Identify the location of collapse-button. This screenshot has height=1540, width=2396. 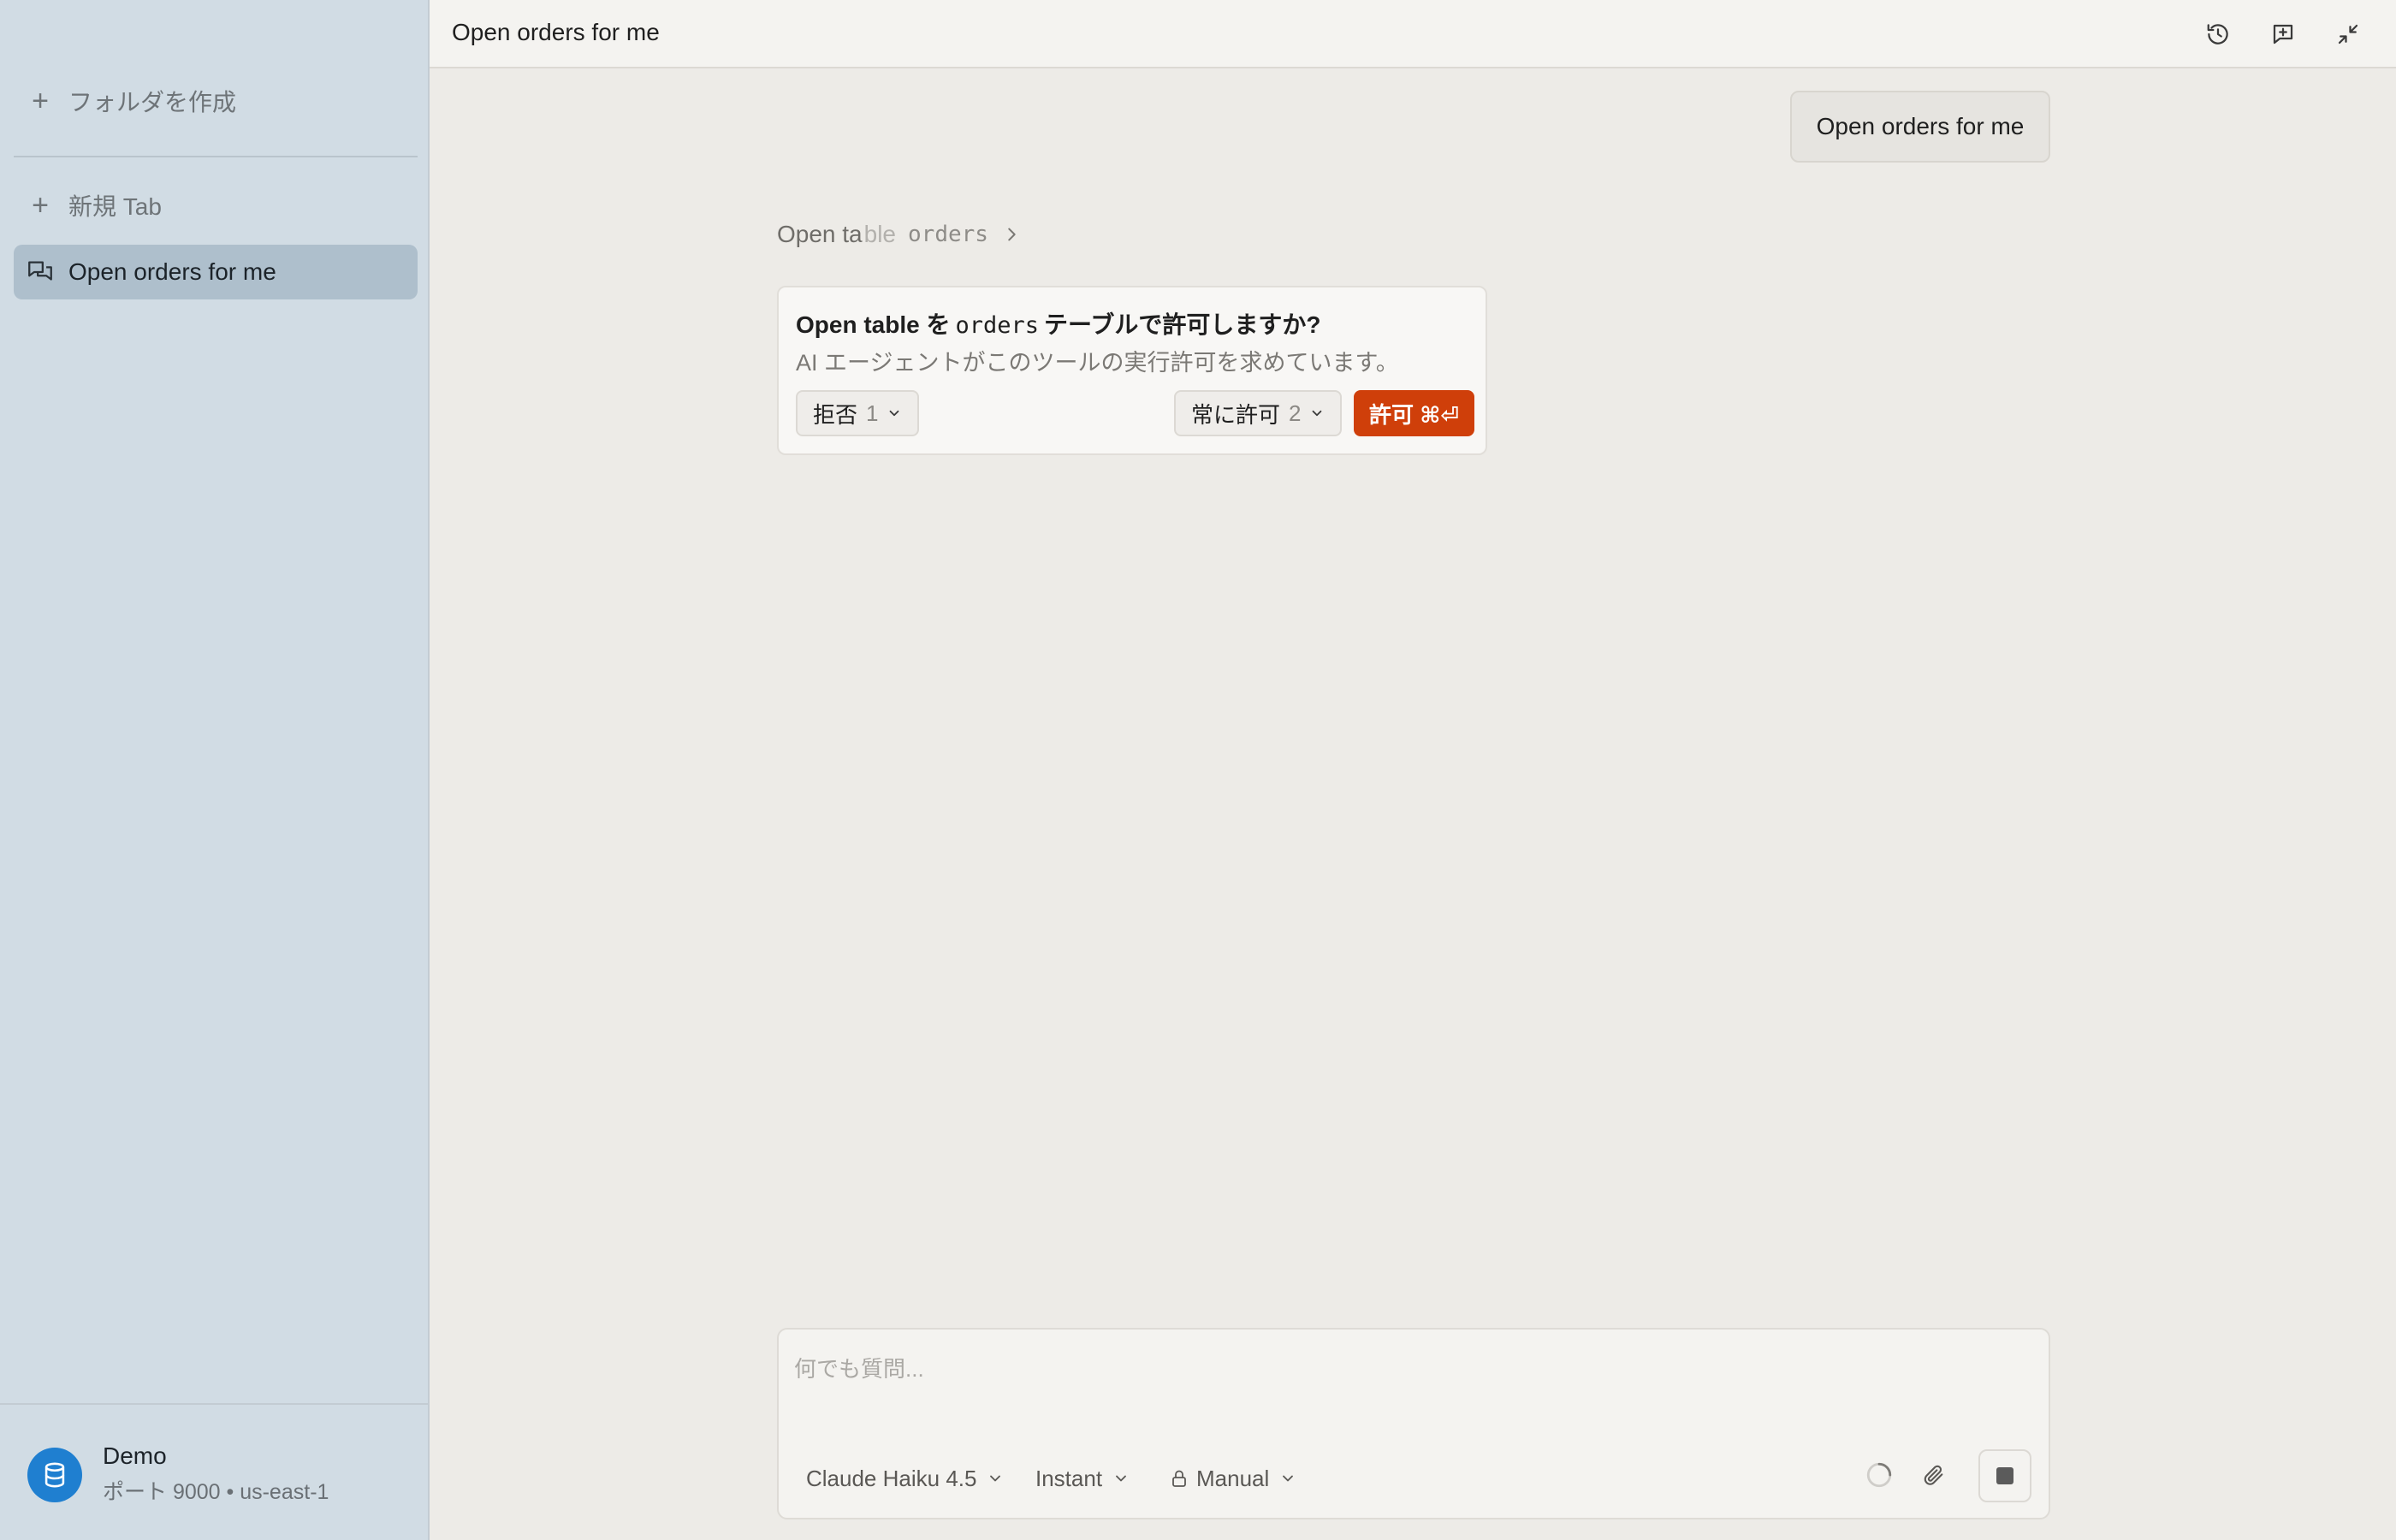
(2348, 34).